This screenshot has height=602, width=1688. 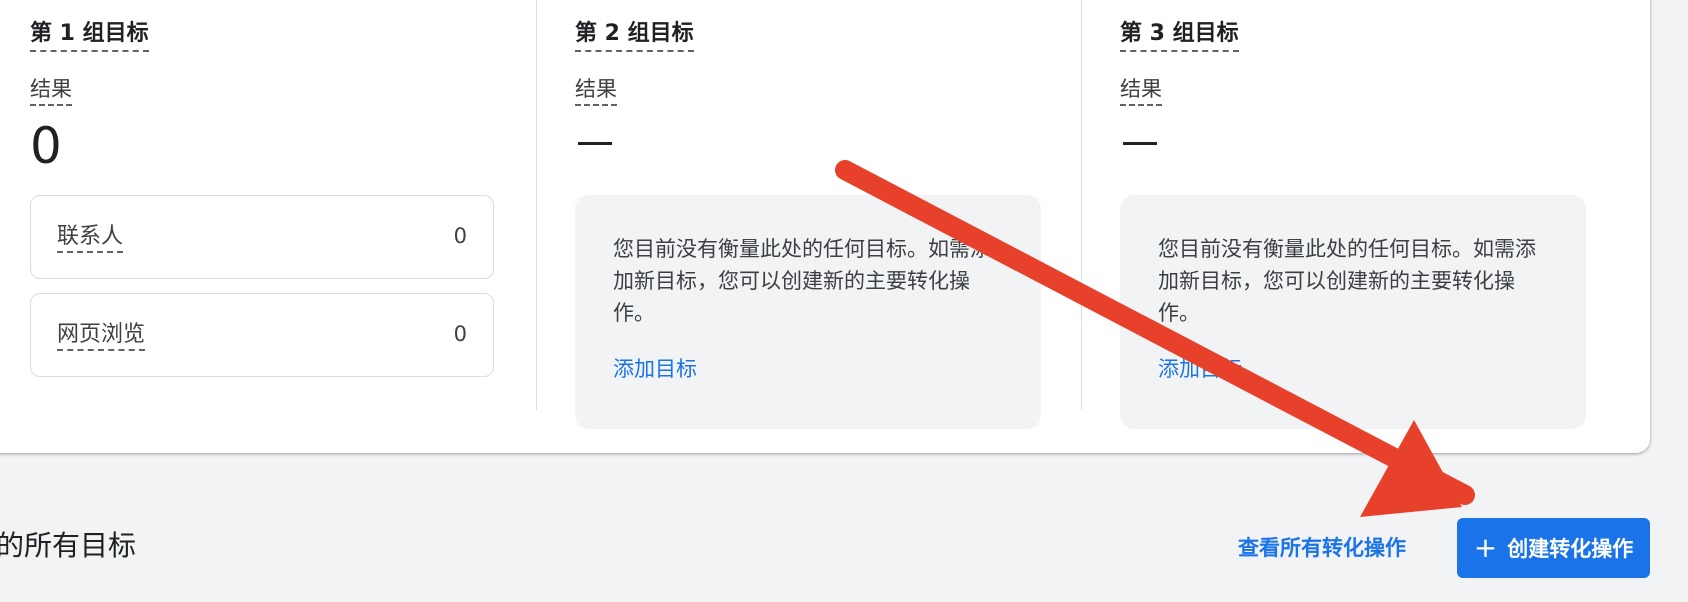 I want to click on create-conversion-button: + 创建转化操作, so click(x=1553, y=548).